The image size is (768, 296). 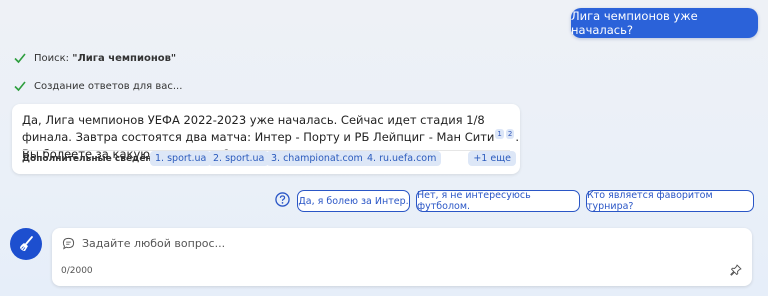 I want to click on source-link-3: 3. championat.com, so click(x=317, y=158).